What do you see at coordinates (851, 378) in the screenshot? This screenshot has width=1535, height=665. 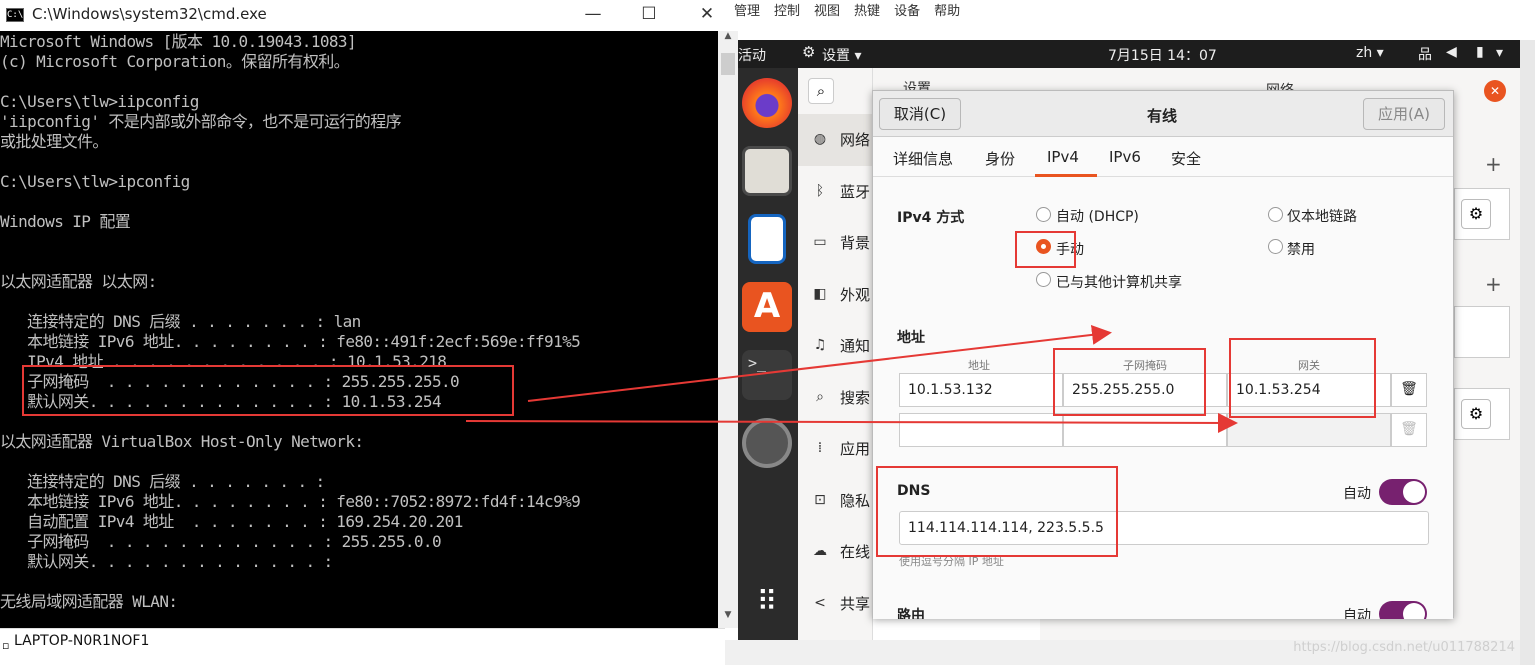 I see `annotation-arrows` at bounding box center [851, 378].